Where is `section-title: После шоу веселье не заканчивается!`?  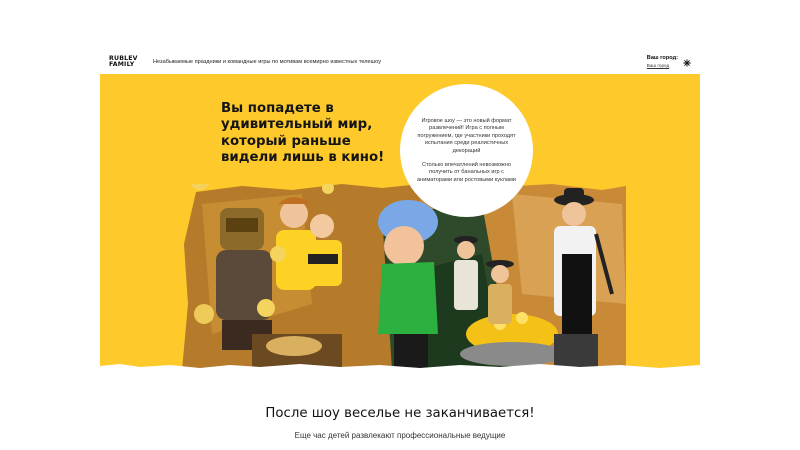
section-title: После шоу веселье не заканчивается! is located at coordinates (400, 413).